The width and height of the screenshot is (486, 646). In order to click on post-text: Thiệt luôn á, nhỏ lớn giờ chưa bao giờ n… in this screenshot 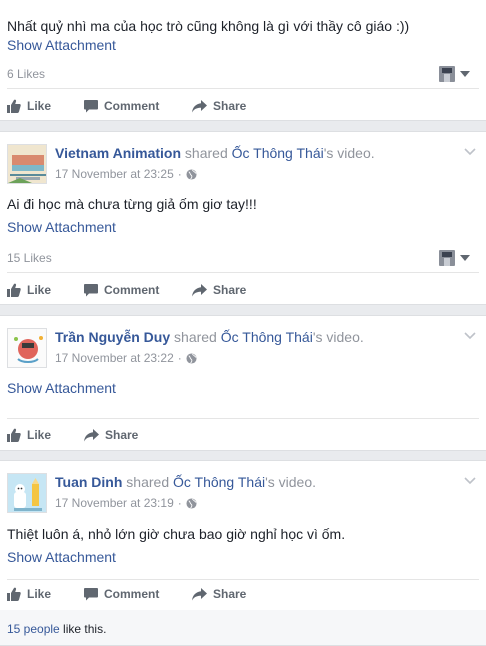, I will do `click(176, 534)`.